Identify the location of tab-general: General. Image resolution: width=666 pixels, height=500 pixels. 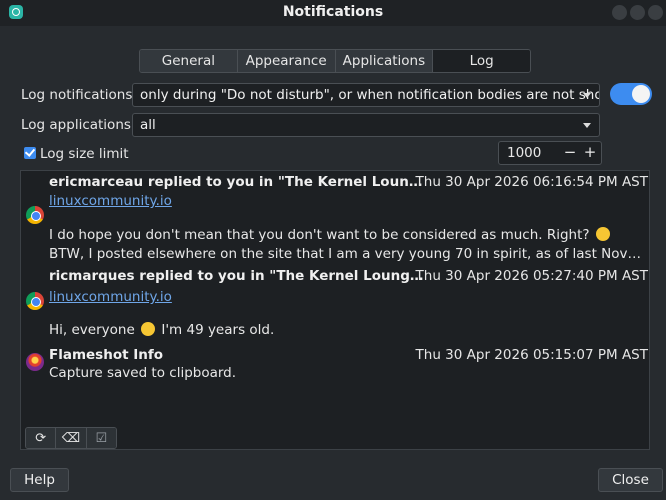
(189, 61).